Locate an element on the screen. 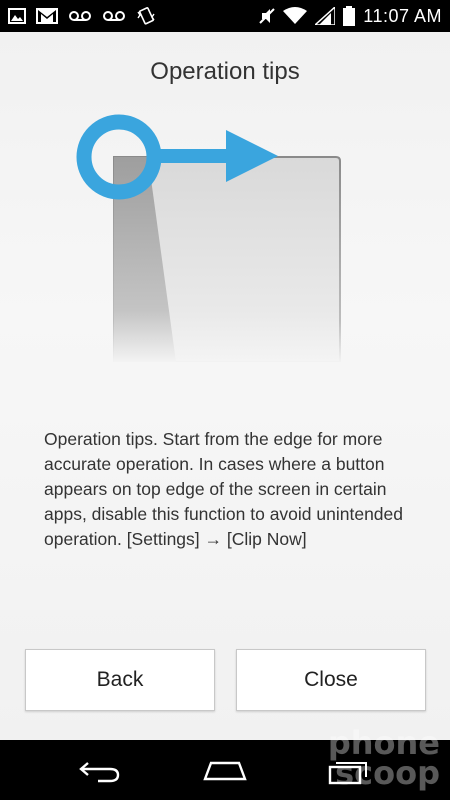  phonescoop-watermark: phone scoop is located at coordinates (365, 763).